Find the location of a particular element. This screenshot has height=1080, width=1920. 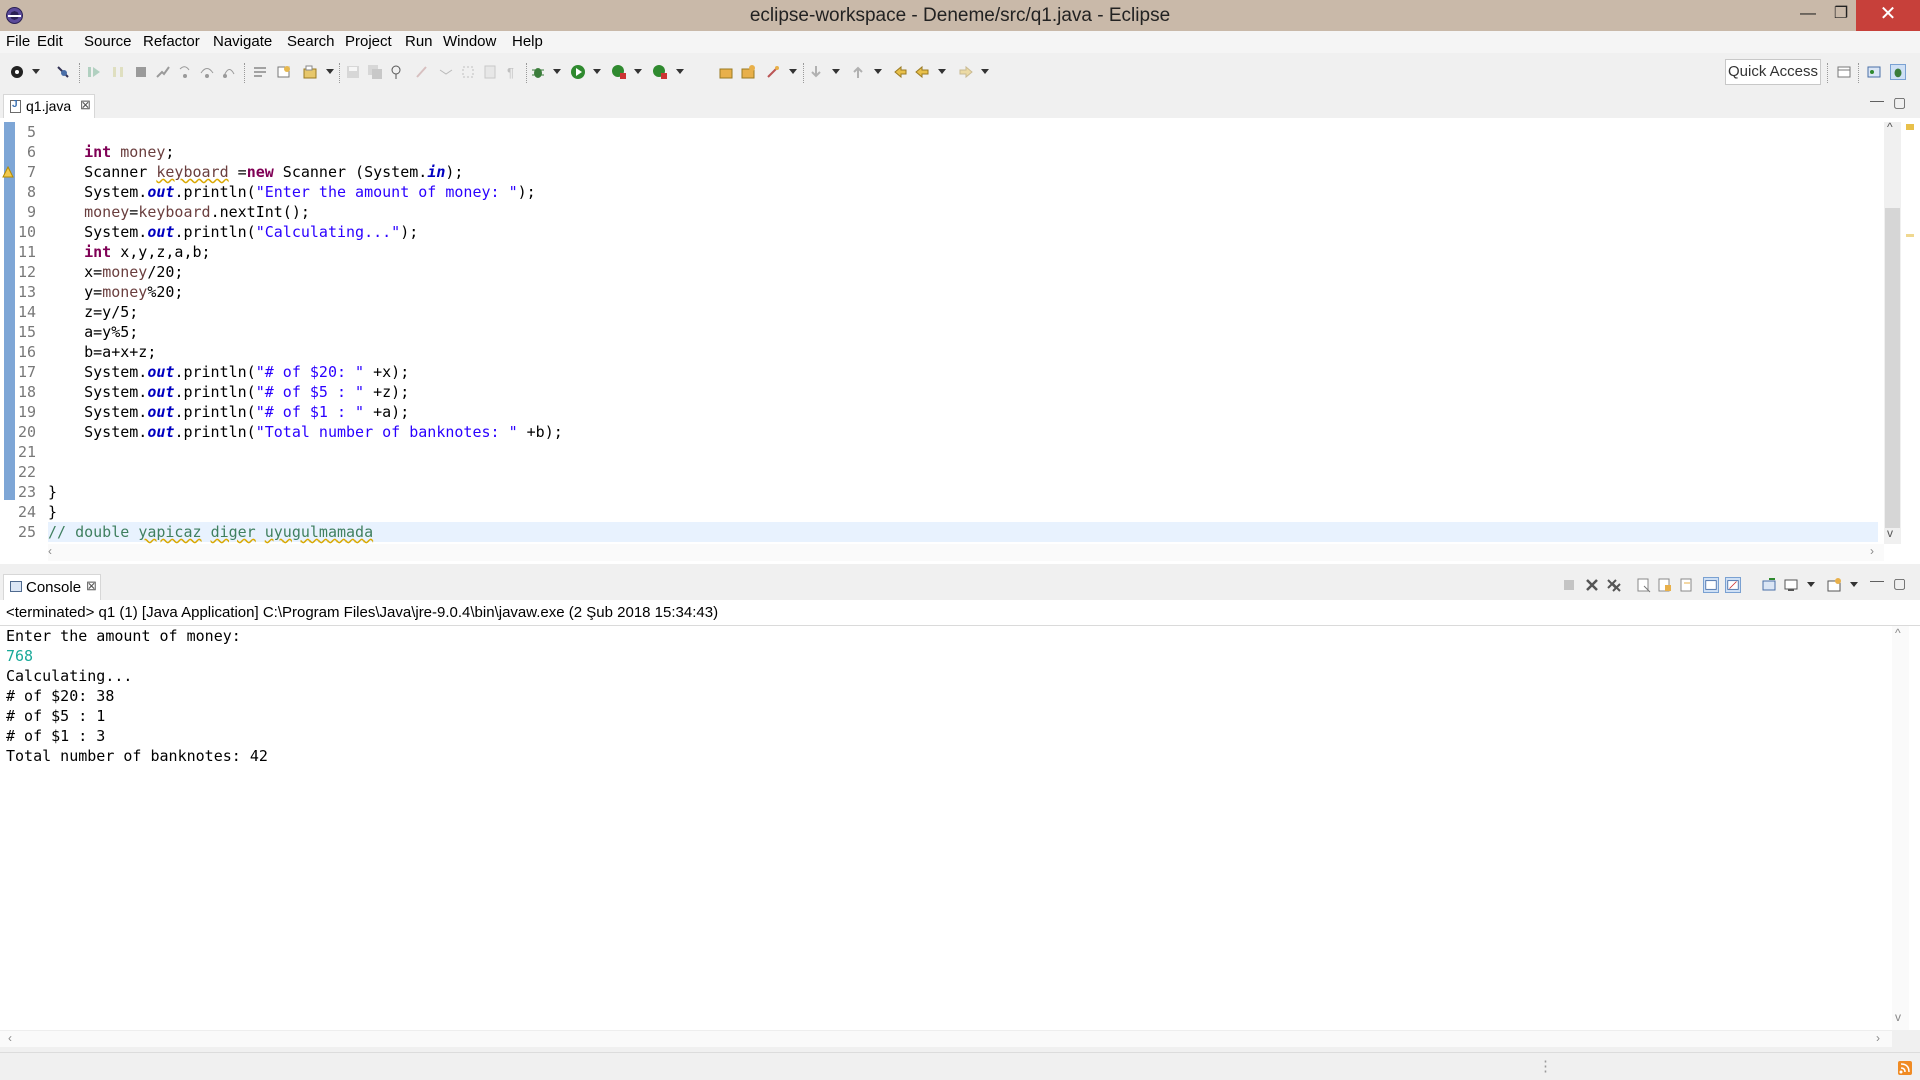

next-annotation-icon is located at coordinates (816, 72).